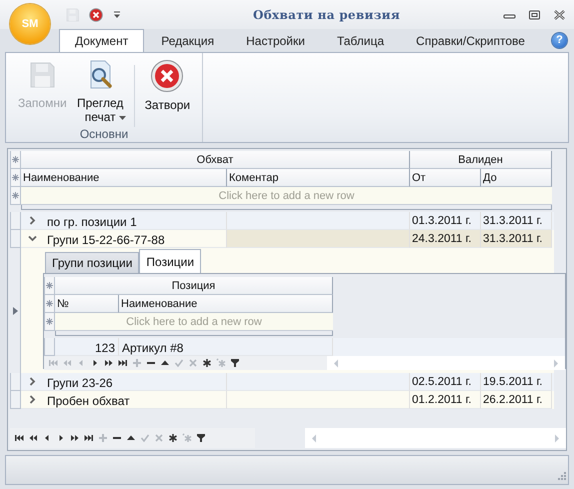  What do you see at coordinates (445, 178) in the screenshot?
I see `column-header: От` at bounding box center [445, 178].